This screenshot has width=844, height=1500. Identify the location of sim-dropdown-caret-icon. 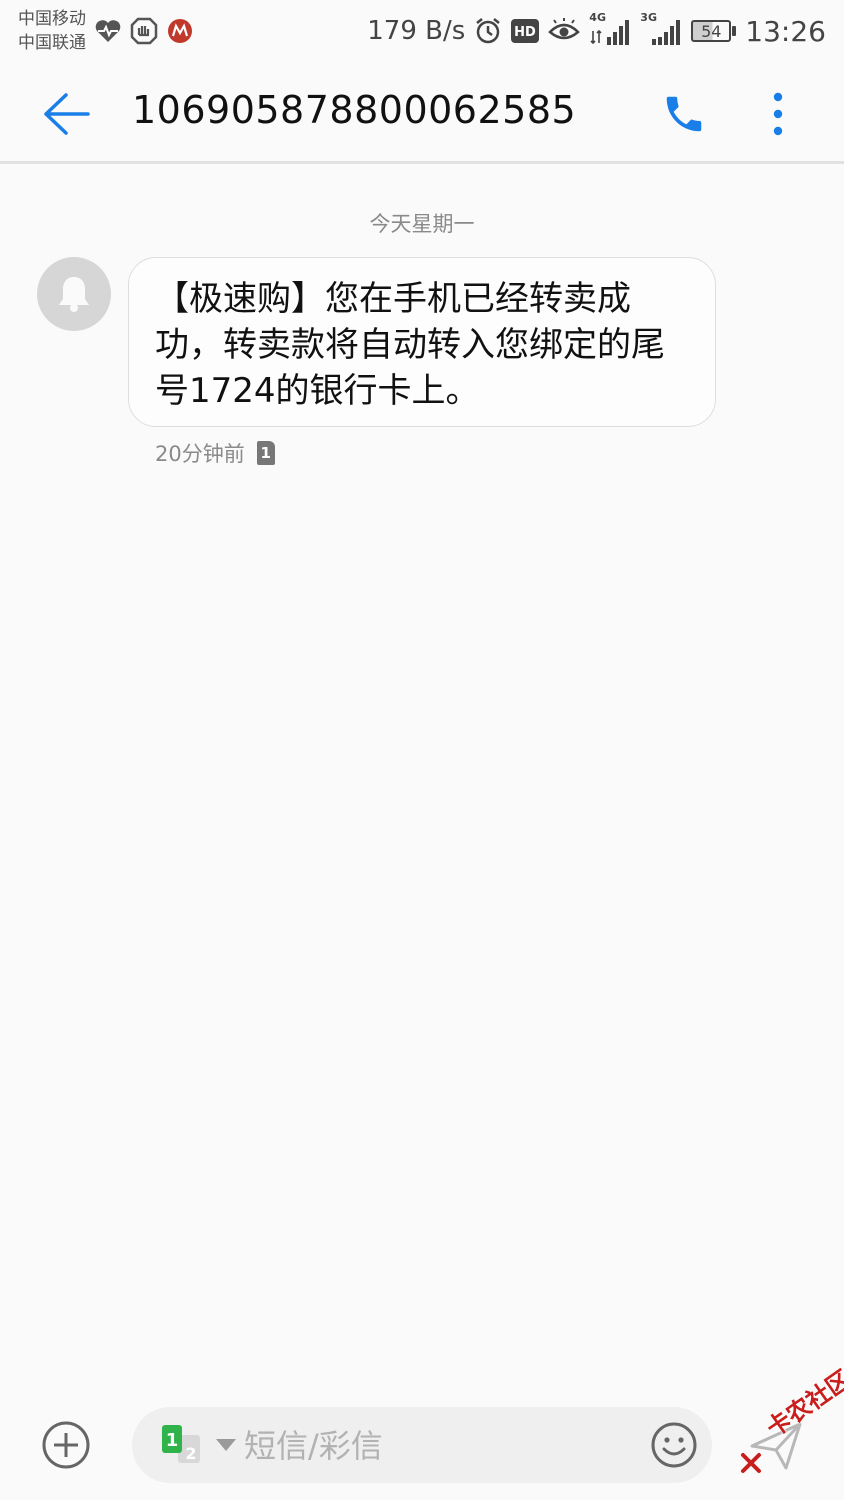
(226, 1445).